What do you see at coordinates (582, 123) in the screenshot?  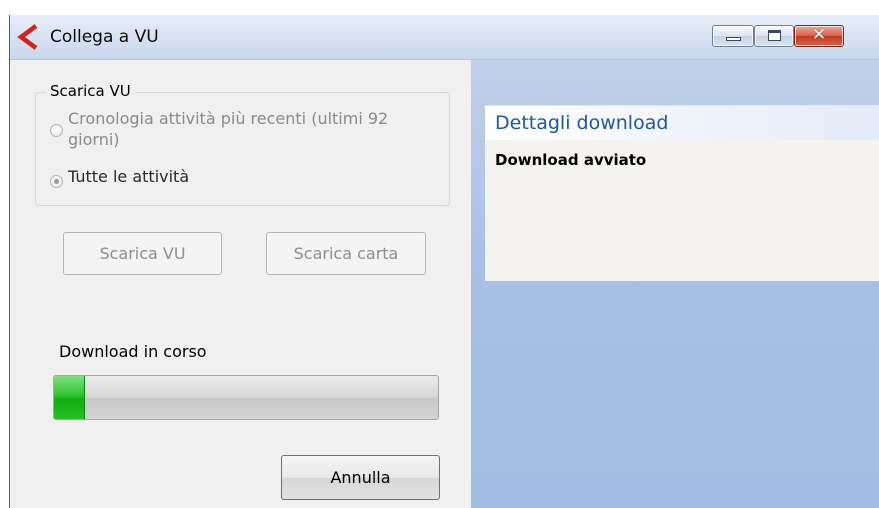 I see `details-title: Dettagli download` at bounding box center [582, 123].